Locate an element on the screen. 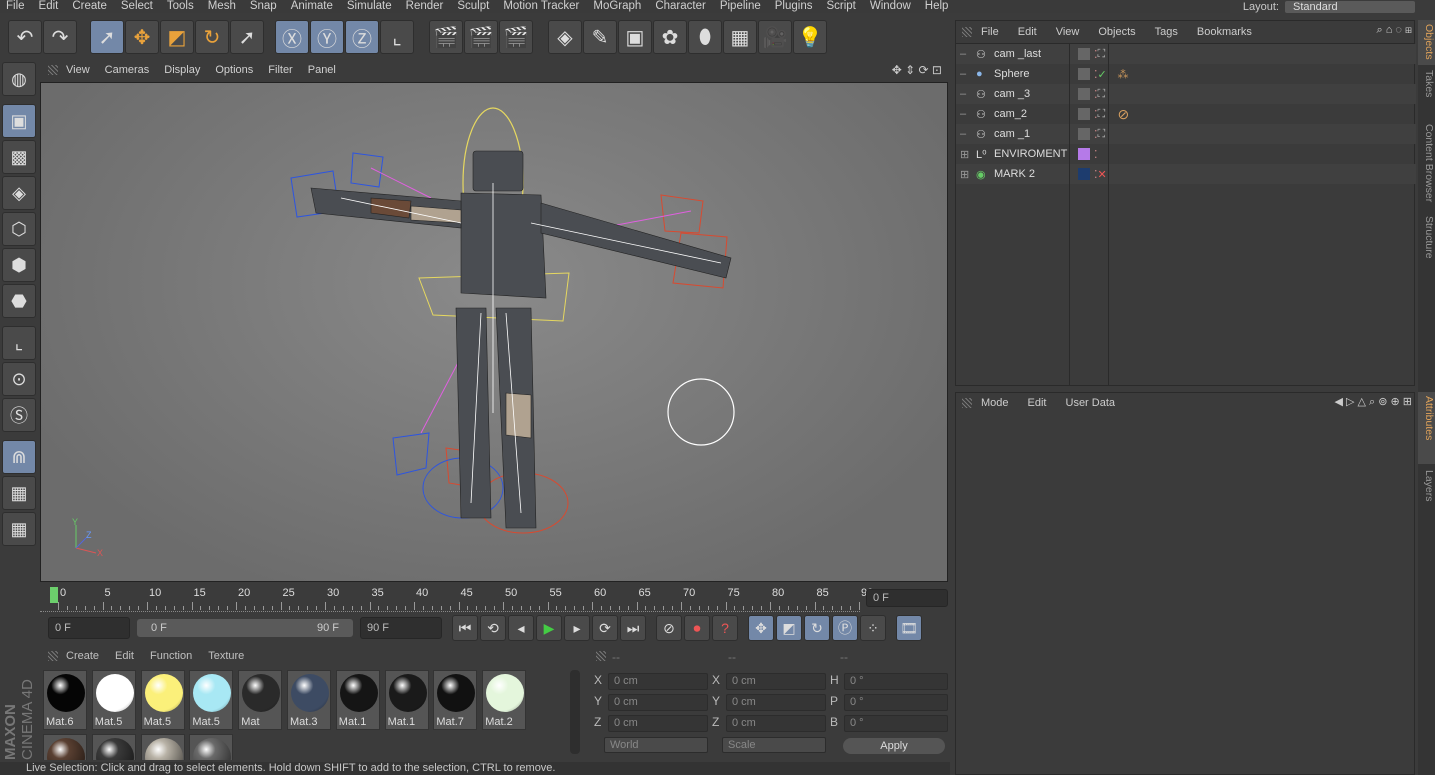 The height and width of the screenshot is (775, 1435). light-icon: 💡 is located at coordinates (810, 37).